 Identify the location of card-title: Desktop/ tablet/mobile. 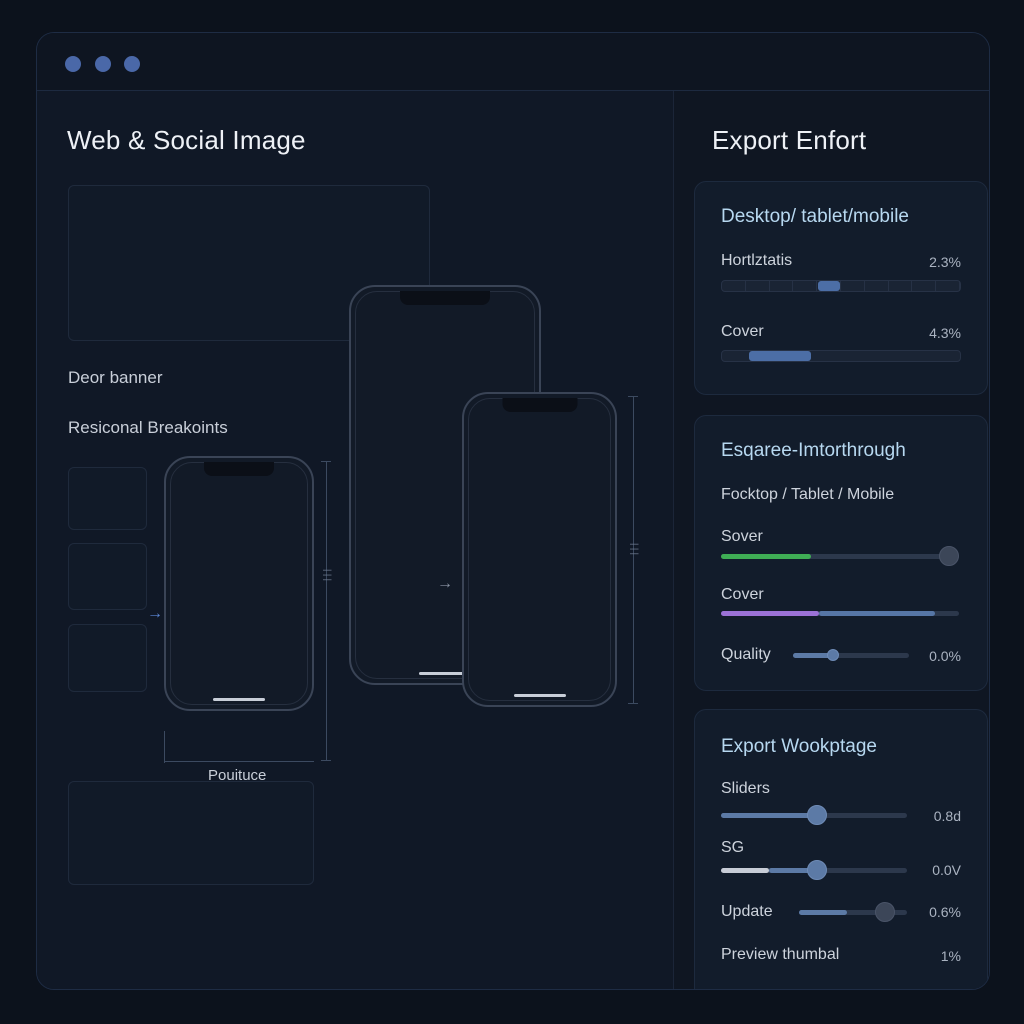
(815, 216).